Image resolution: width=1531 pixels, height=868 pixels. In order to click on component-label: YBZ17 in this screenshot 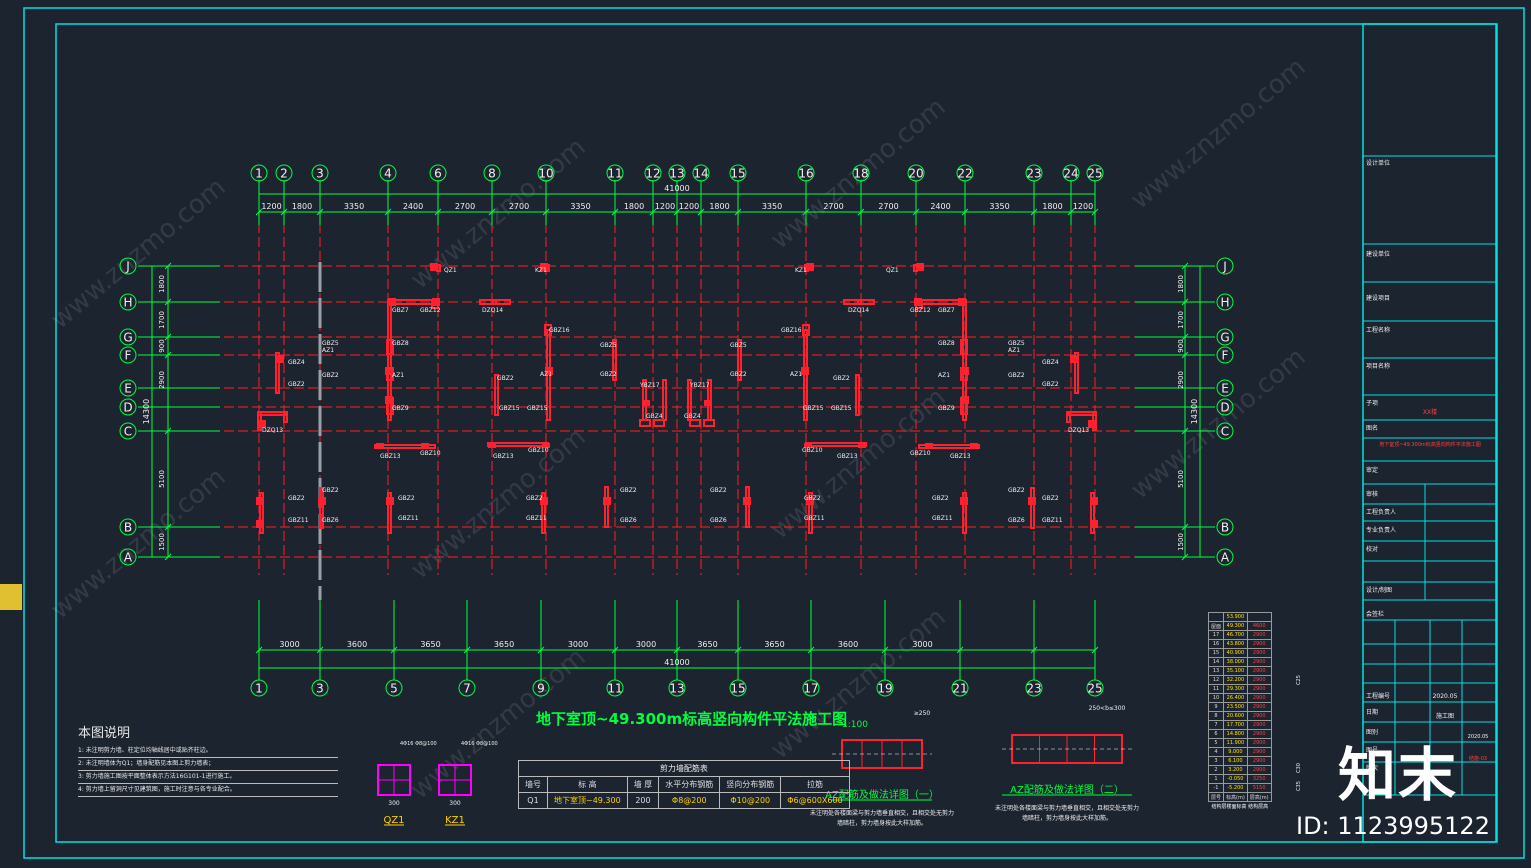, I will do `click(649, 385)`.